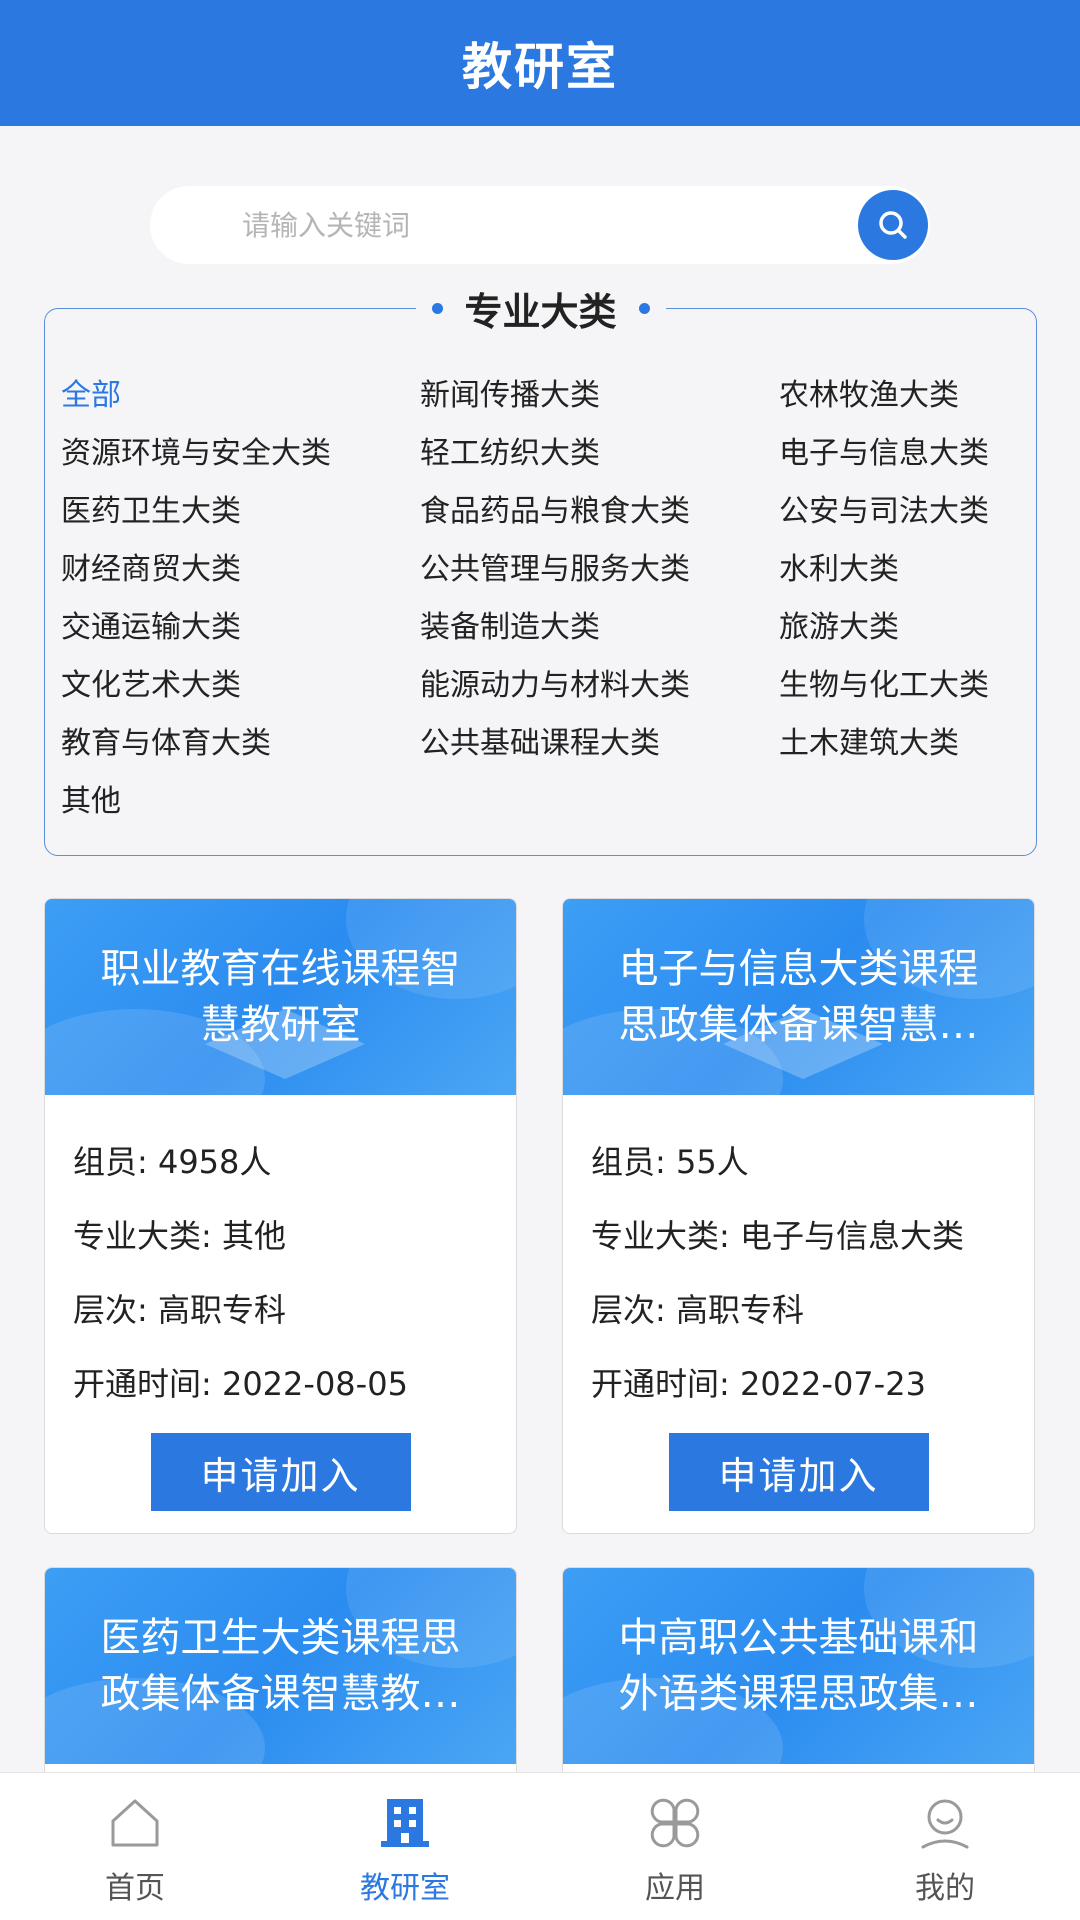 The height and width of the screenshot is (1920, 1080). I want to click on search-input, so click(504, 225).